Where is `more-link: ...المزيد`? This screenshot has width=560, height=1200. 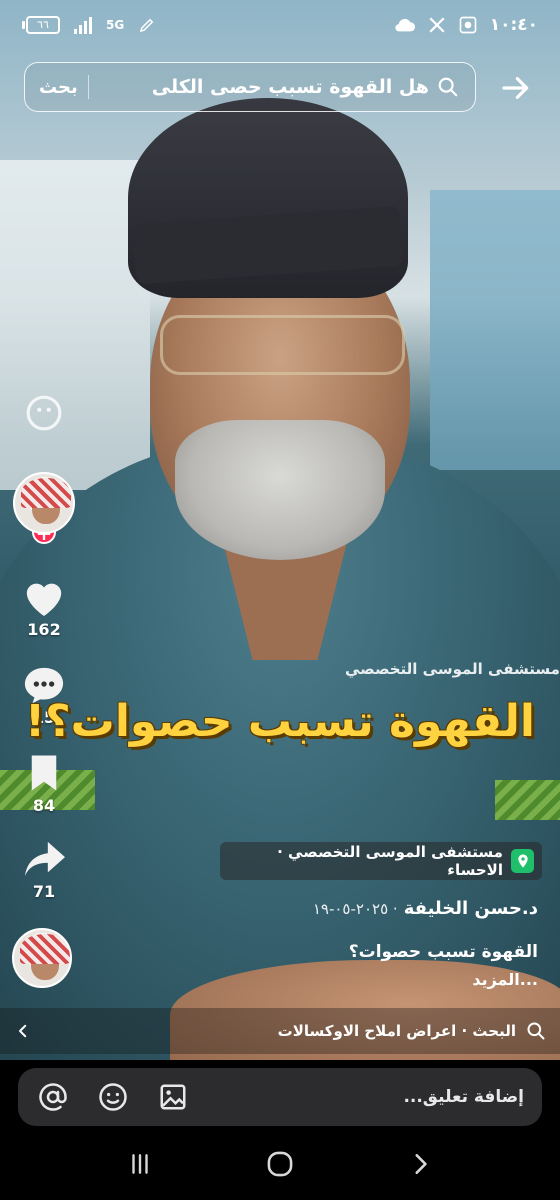 more-link: ...المزيد is located at coordinates (505, 979).